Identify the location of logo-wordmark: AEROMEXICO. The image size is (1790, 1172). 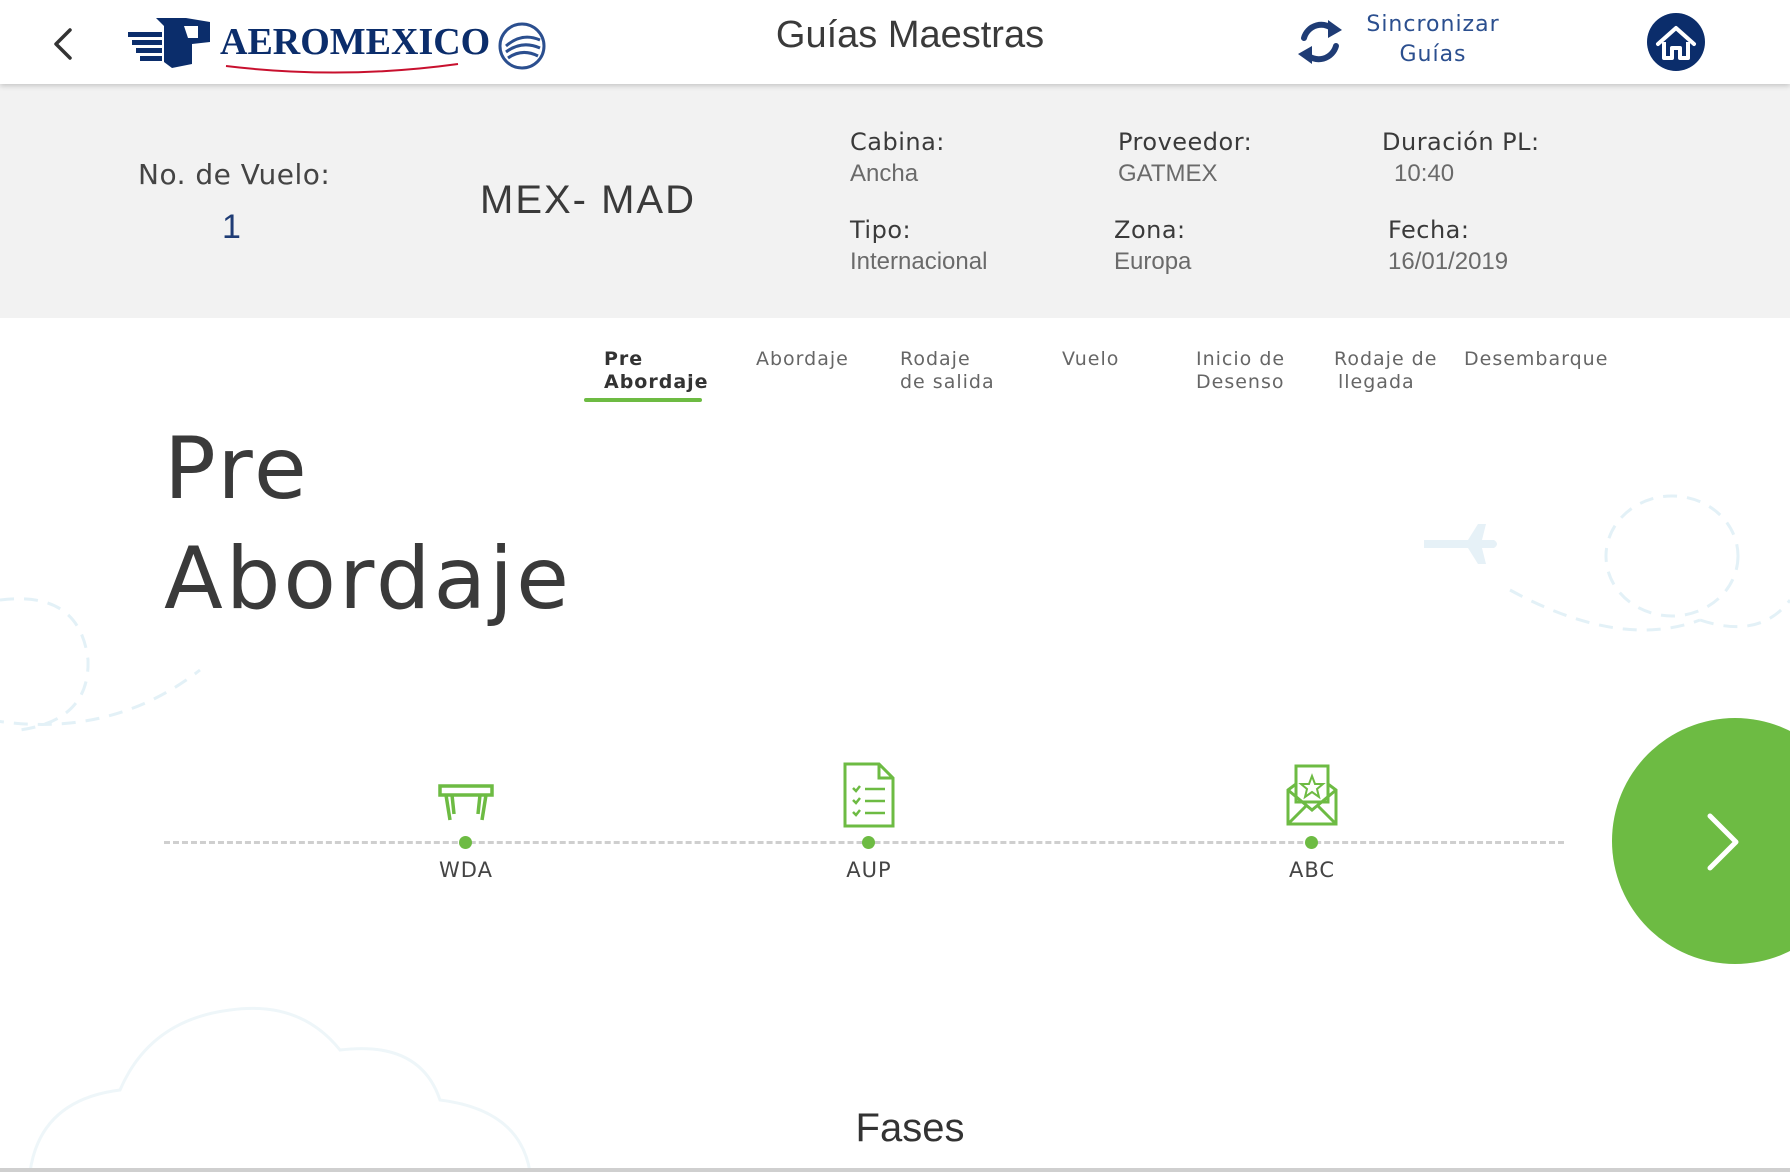
(355, 42).